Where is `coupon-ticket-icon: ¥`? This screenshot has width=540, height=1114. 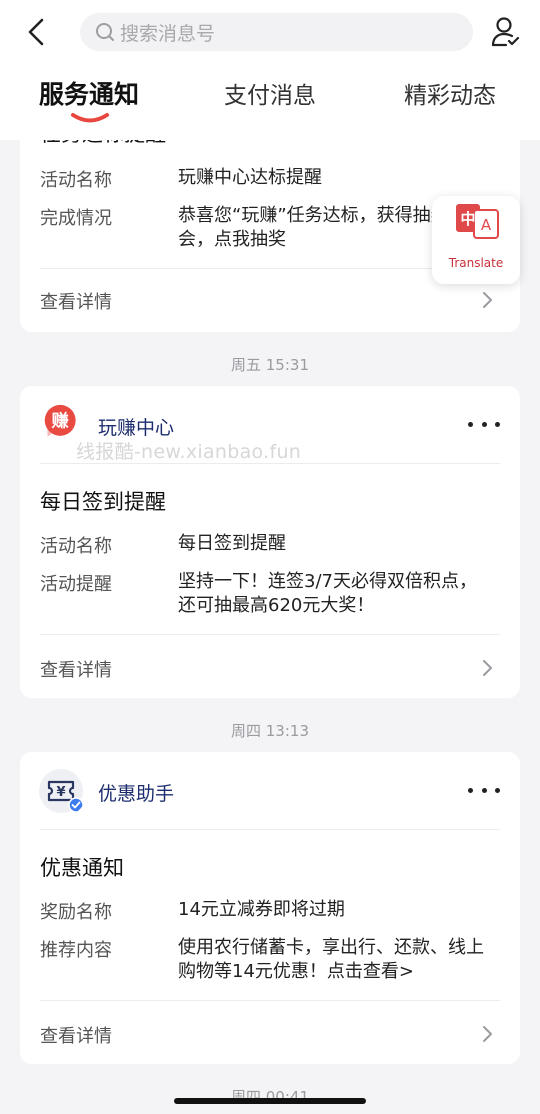
coupon-ticket-icon: ¥ is located at coordinates (61, 791).